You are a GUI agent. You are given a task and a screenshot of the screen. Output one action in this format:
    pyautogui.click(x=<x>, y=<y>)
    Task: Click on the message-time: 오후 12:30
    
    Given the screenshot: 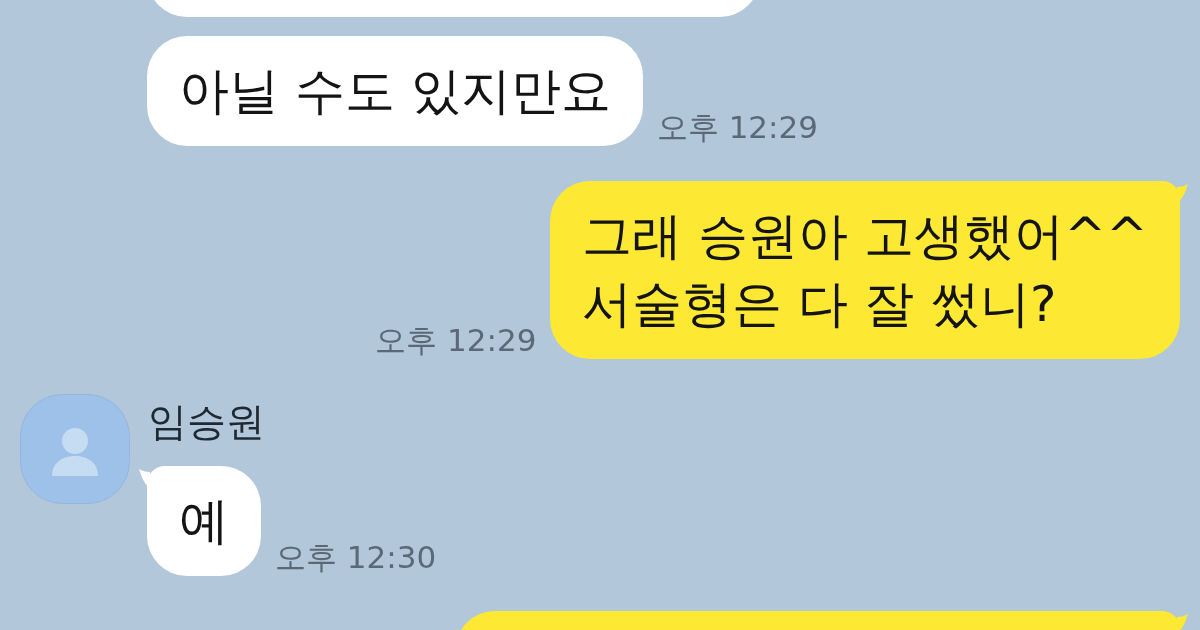 What is the action you would take?
    pyautogui.click(x=356, y=557)
    